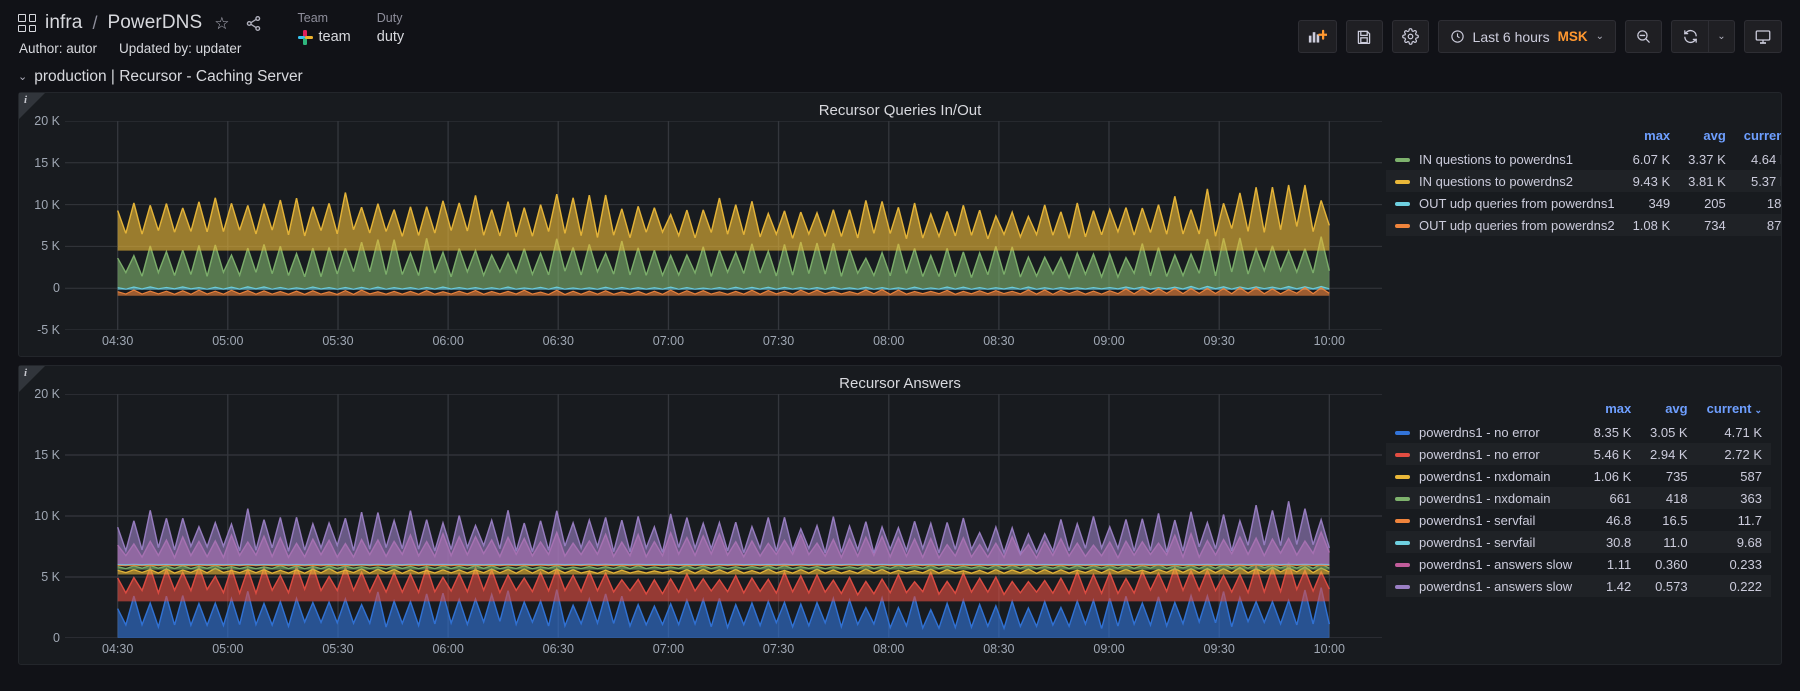 This screenshot has height=691, width=1800. I want to click on share-nodes-icon, so click(253, 23).